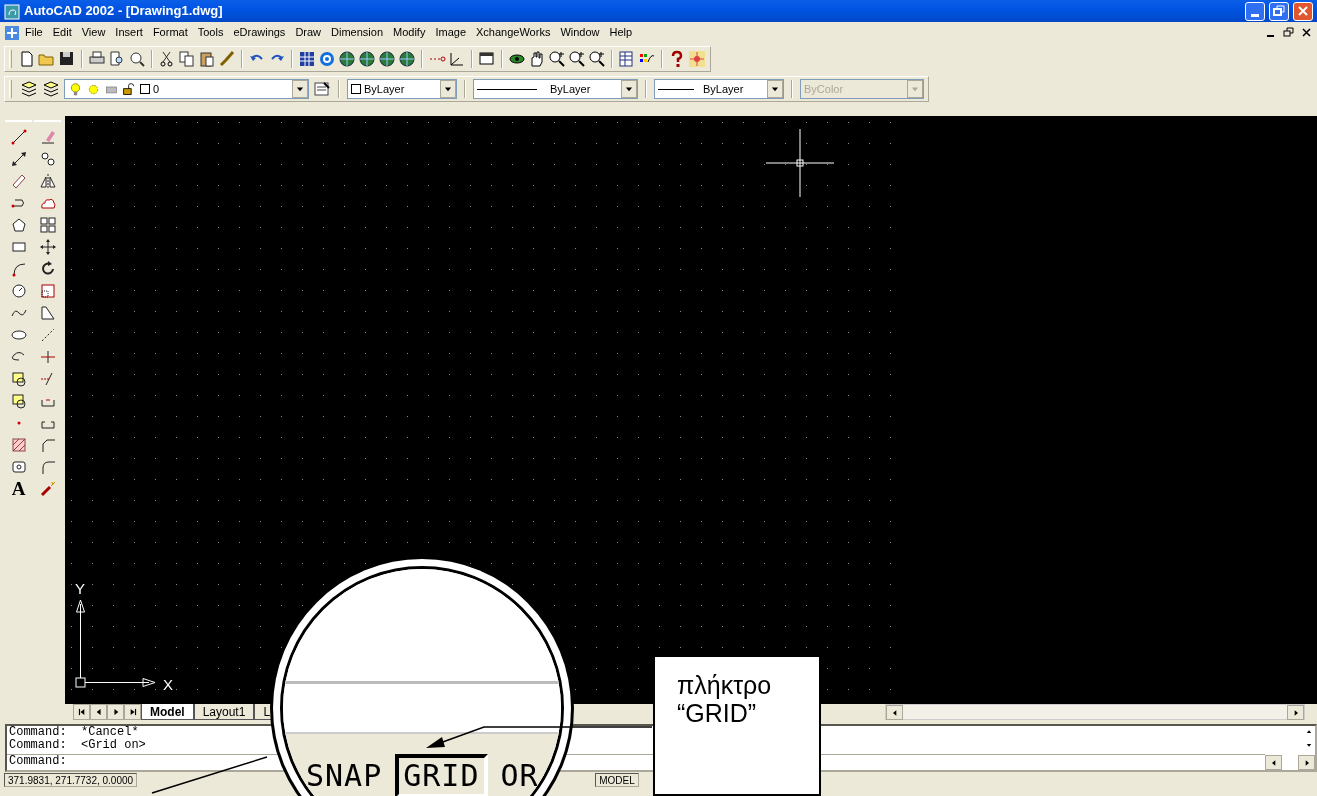 This screenshot has height=796, width=1317. Describe the element at coordinates (71, 780) in the screenshot. I see `coordinates-readout: 371.9831, 271.7732, 0.0000` at that location.